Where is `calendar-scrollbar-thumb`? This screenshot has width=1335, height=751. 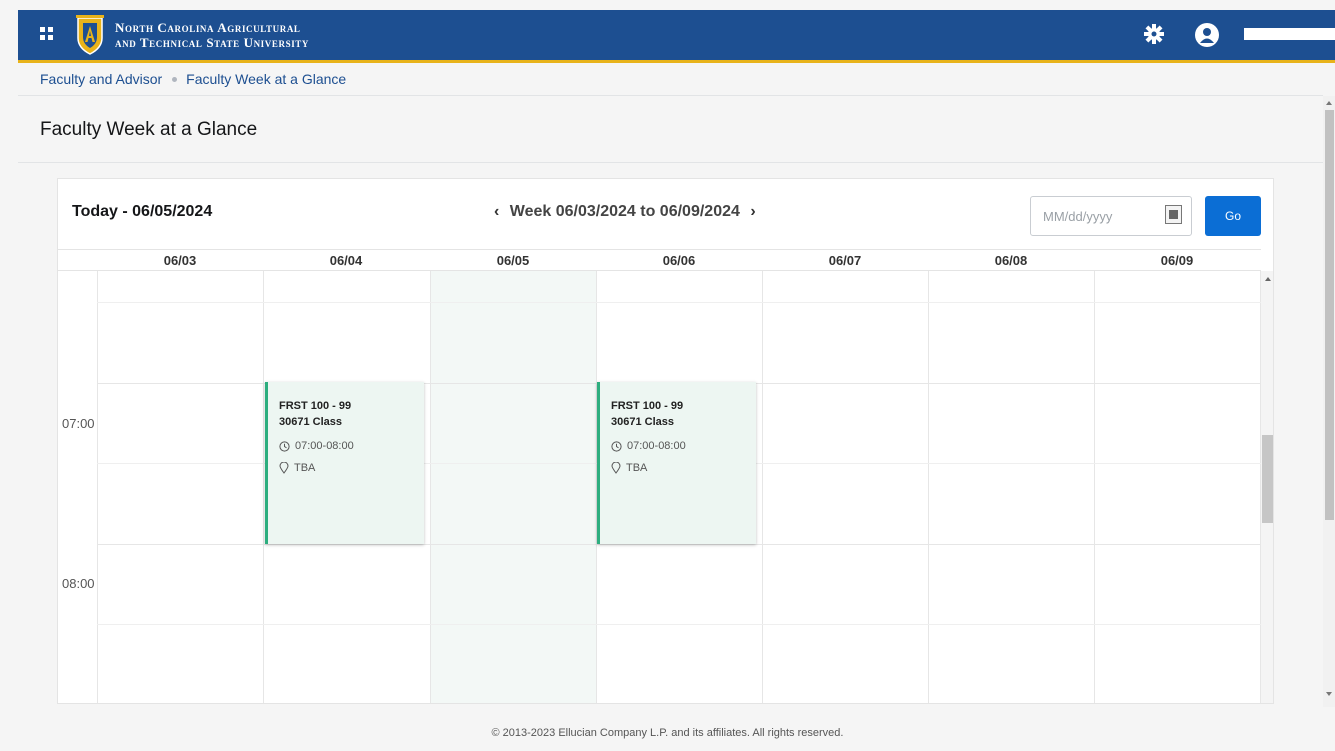
calendar-scrollbar-thumb is located at coordinates (1267, 479).